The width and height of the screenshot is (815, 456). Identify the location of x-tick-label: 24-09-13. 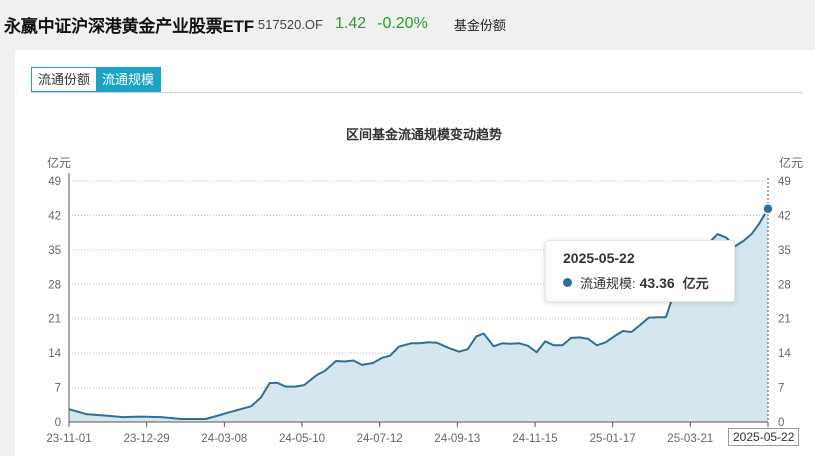
(457, 439).